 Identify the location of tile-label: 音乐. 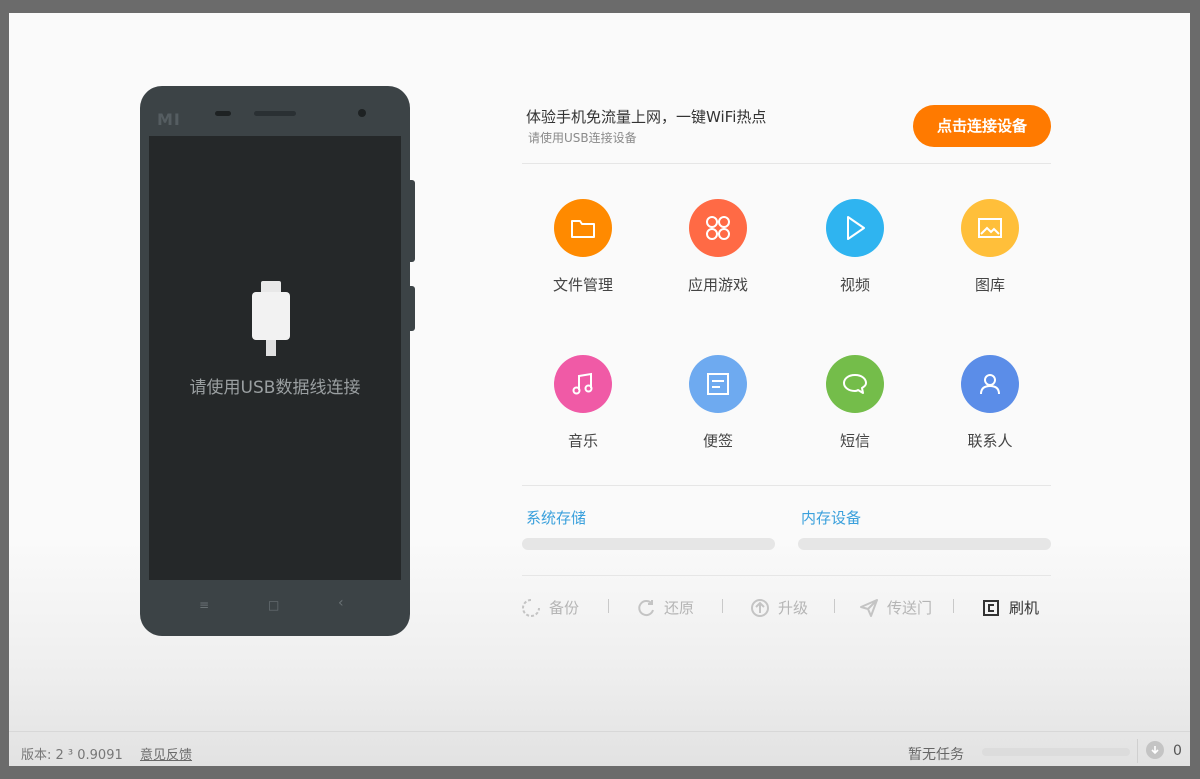
(582, 441).